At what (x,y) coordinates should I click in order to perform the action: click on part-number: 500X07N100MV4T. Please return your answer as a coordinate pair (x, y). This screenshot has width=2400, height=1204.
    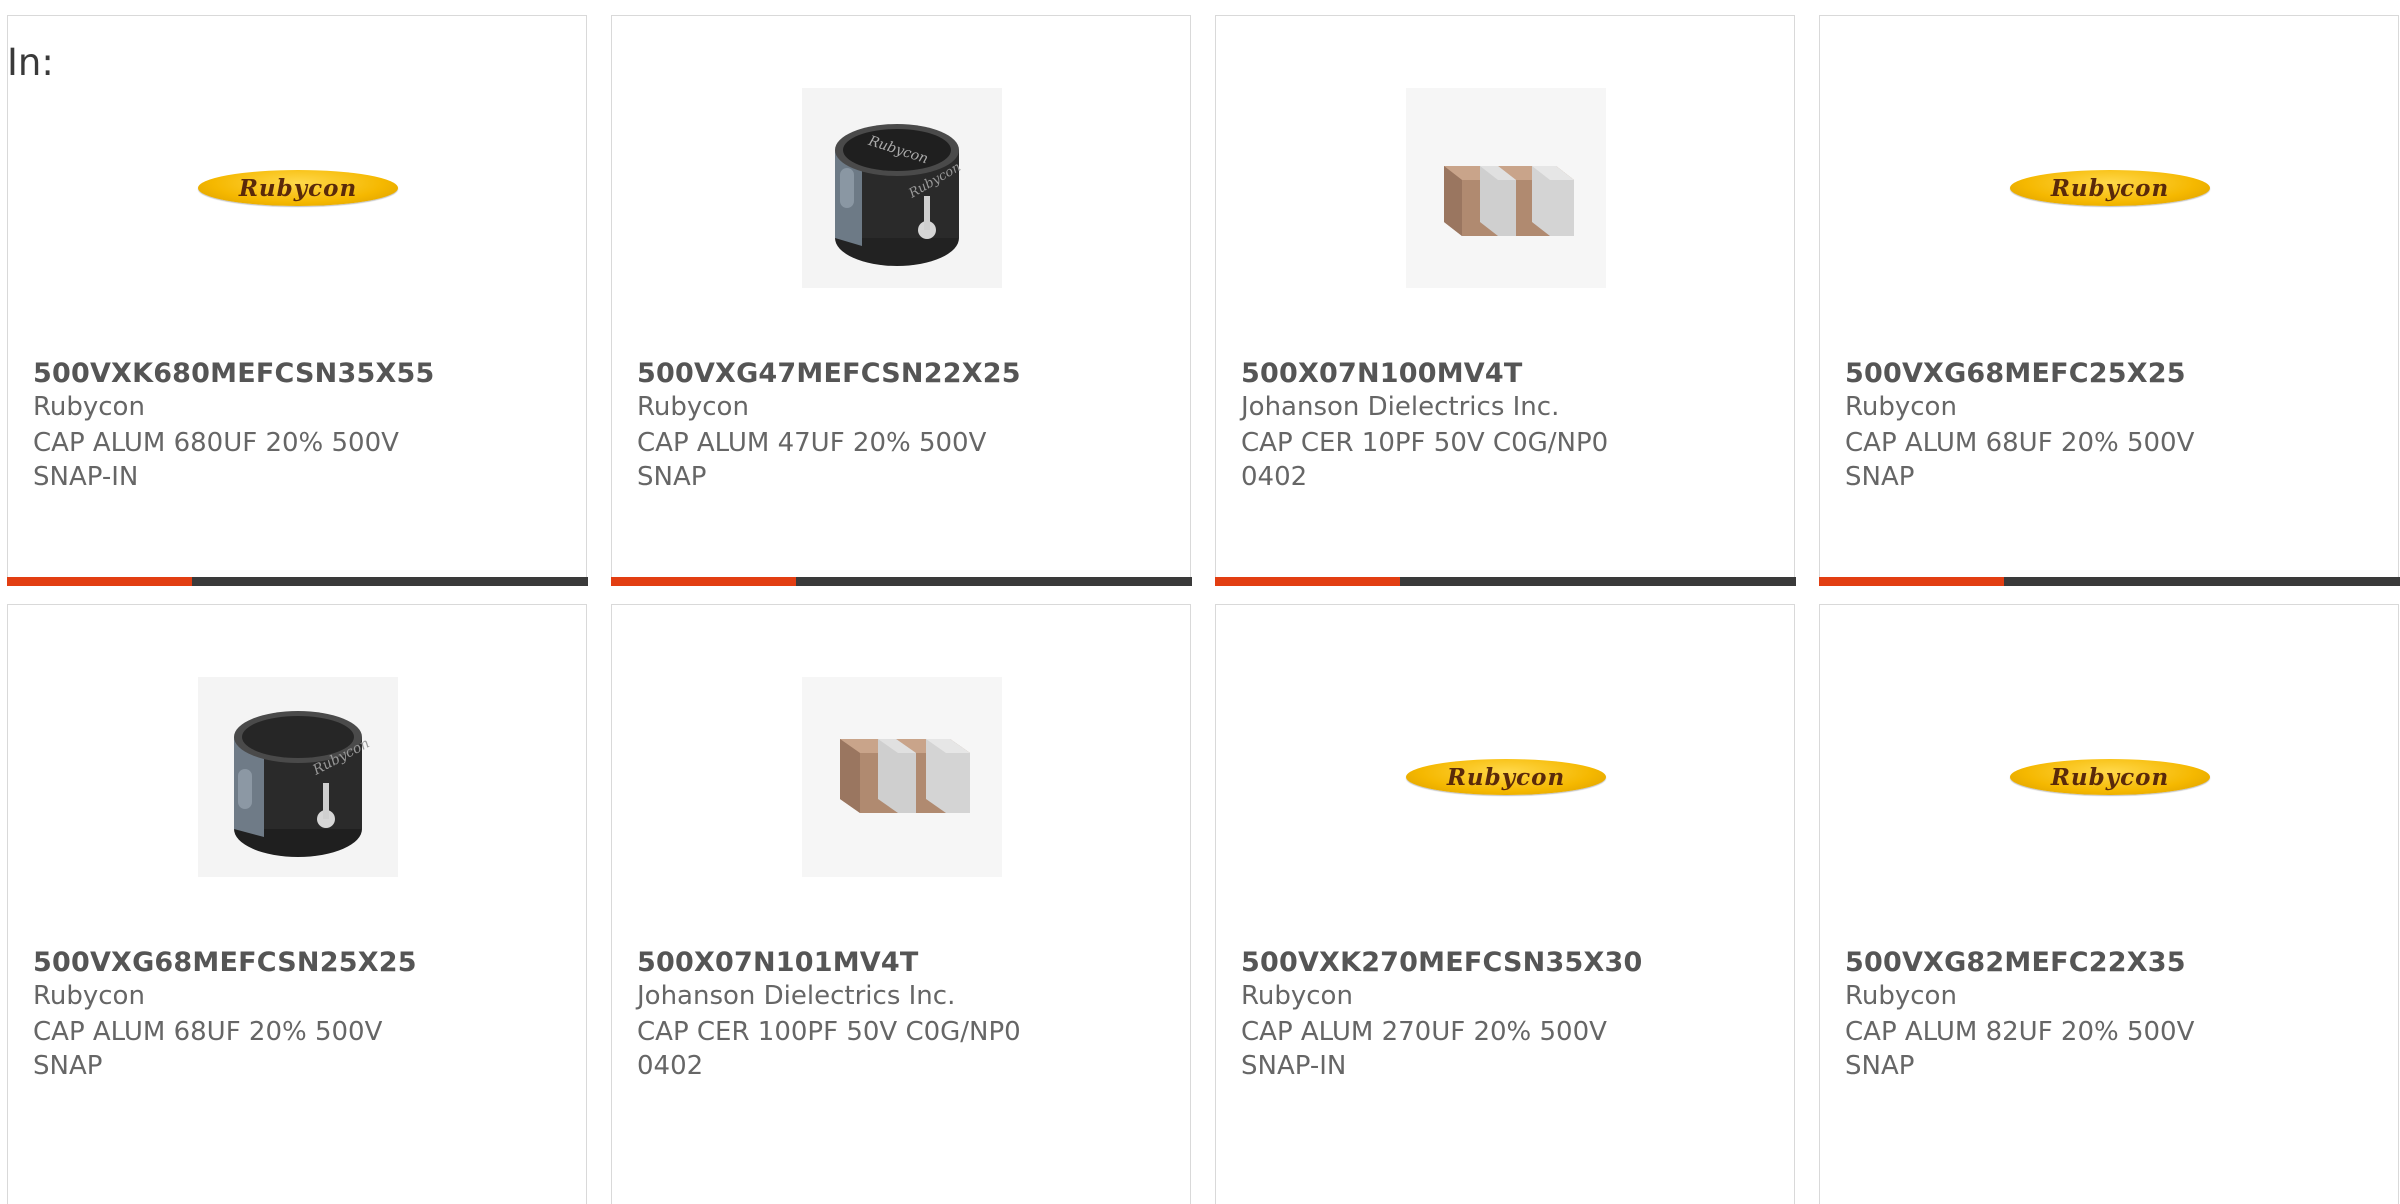
    Looking at the image, I should click on (1381, 373).